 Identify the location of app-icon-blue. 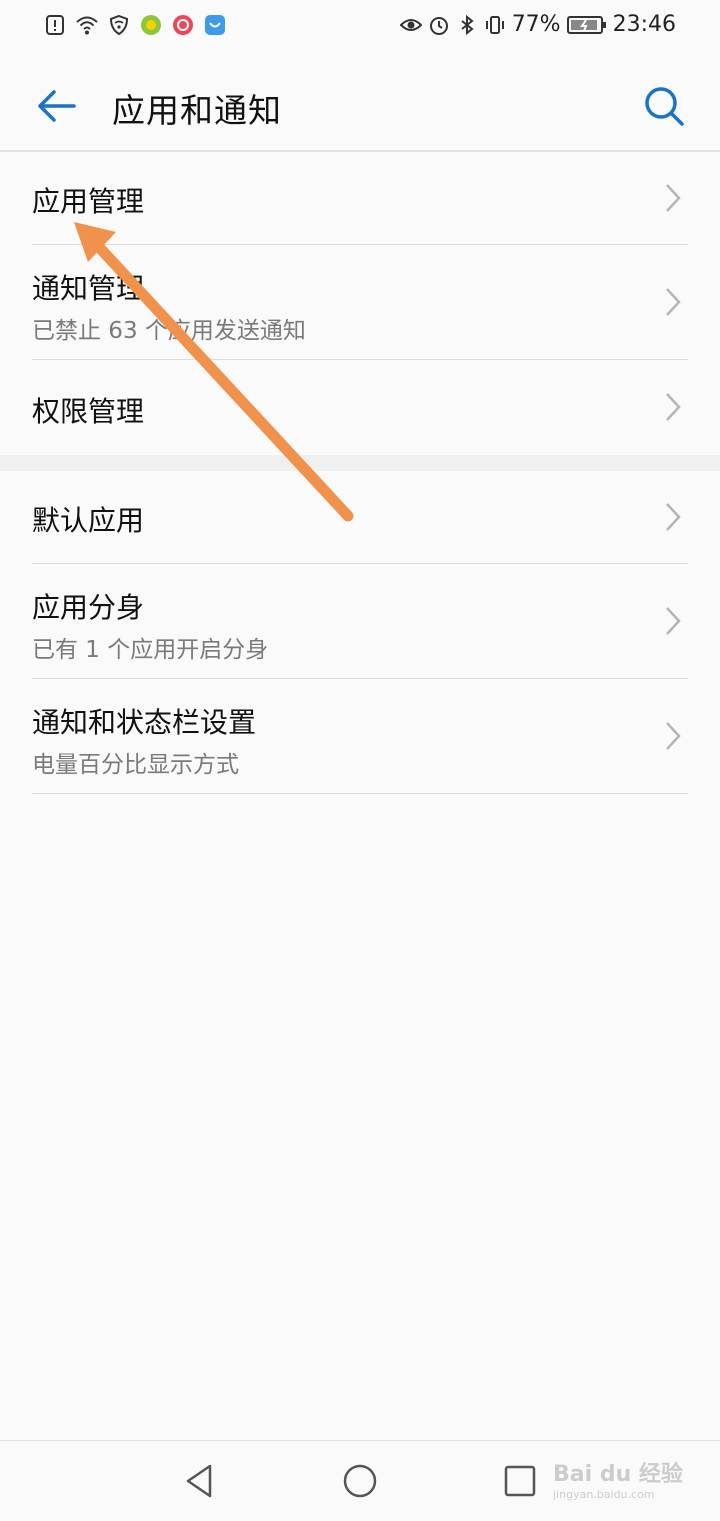
(215, 25).